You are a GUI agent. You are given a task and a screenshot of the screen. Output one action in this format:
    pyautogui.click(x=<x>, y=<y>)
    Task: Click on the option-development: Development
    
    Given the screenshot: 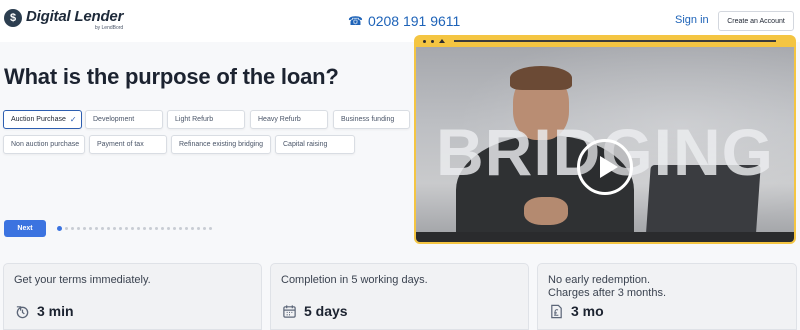 What is the action you would take?
    pyautogui.click(x=124, y=119)
    